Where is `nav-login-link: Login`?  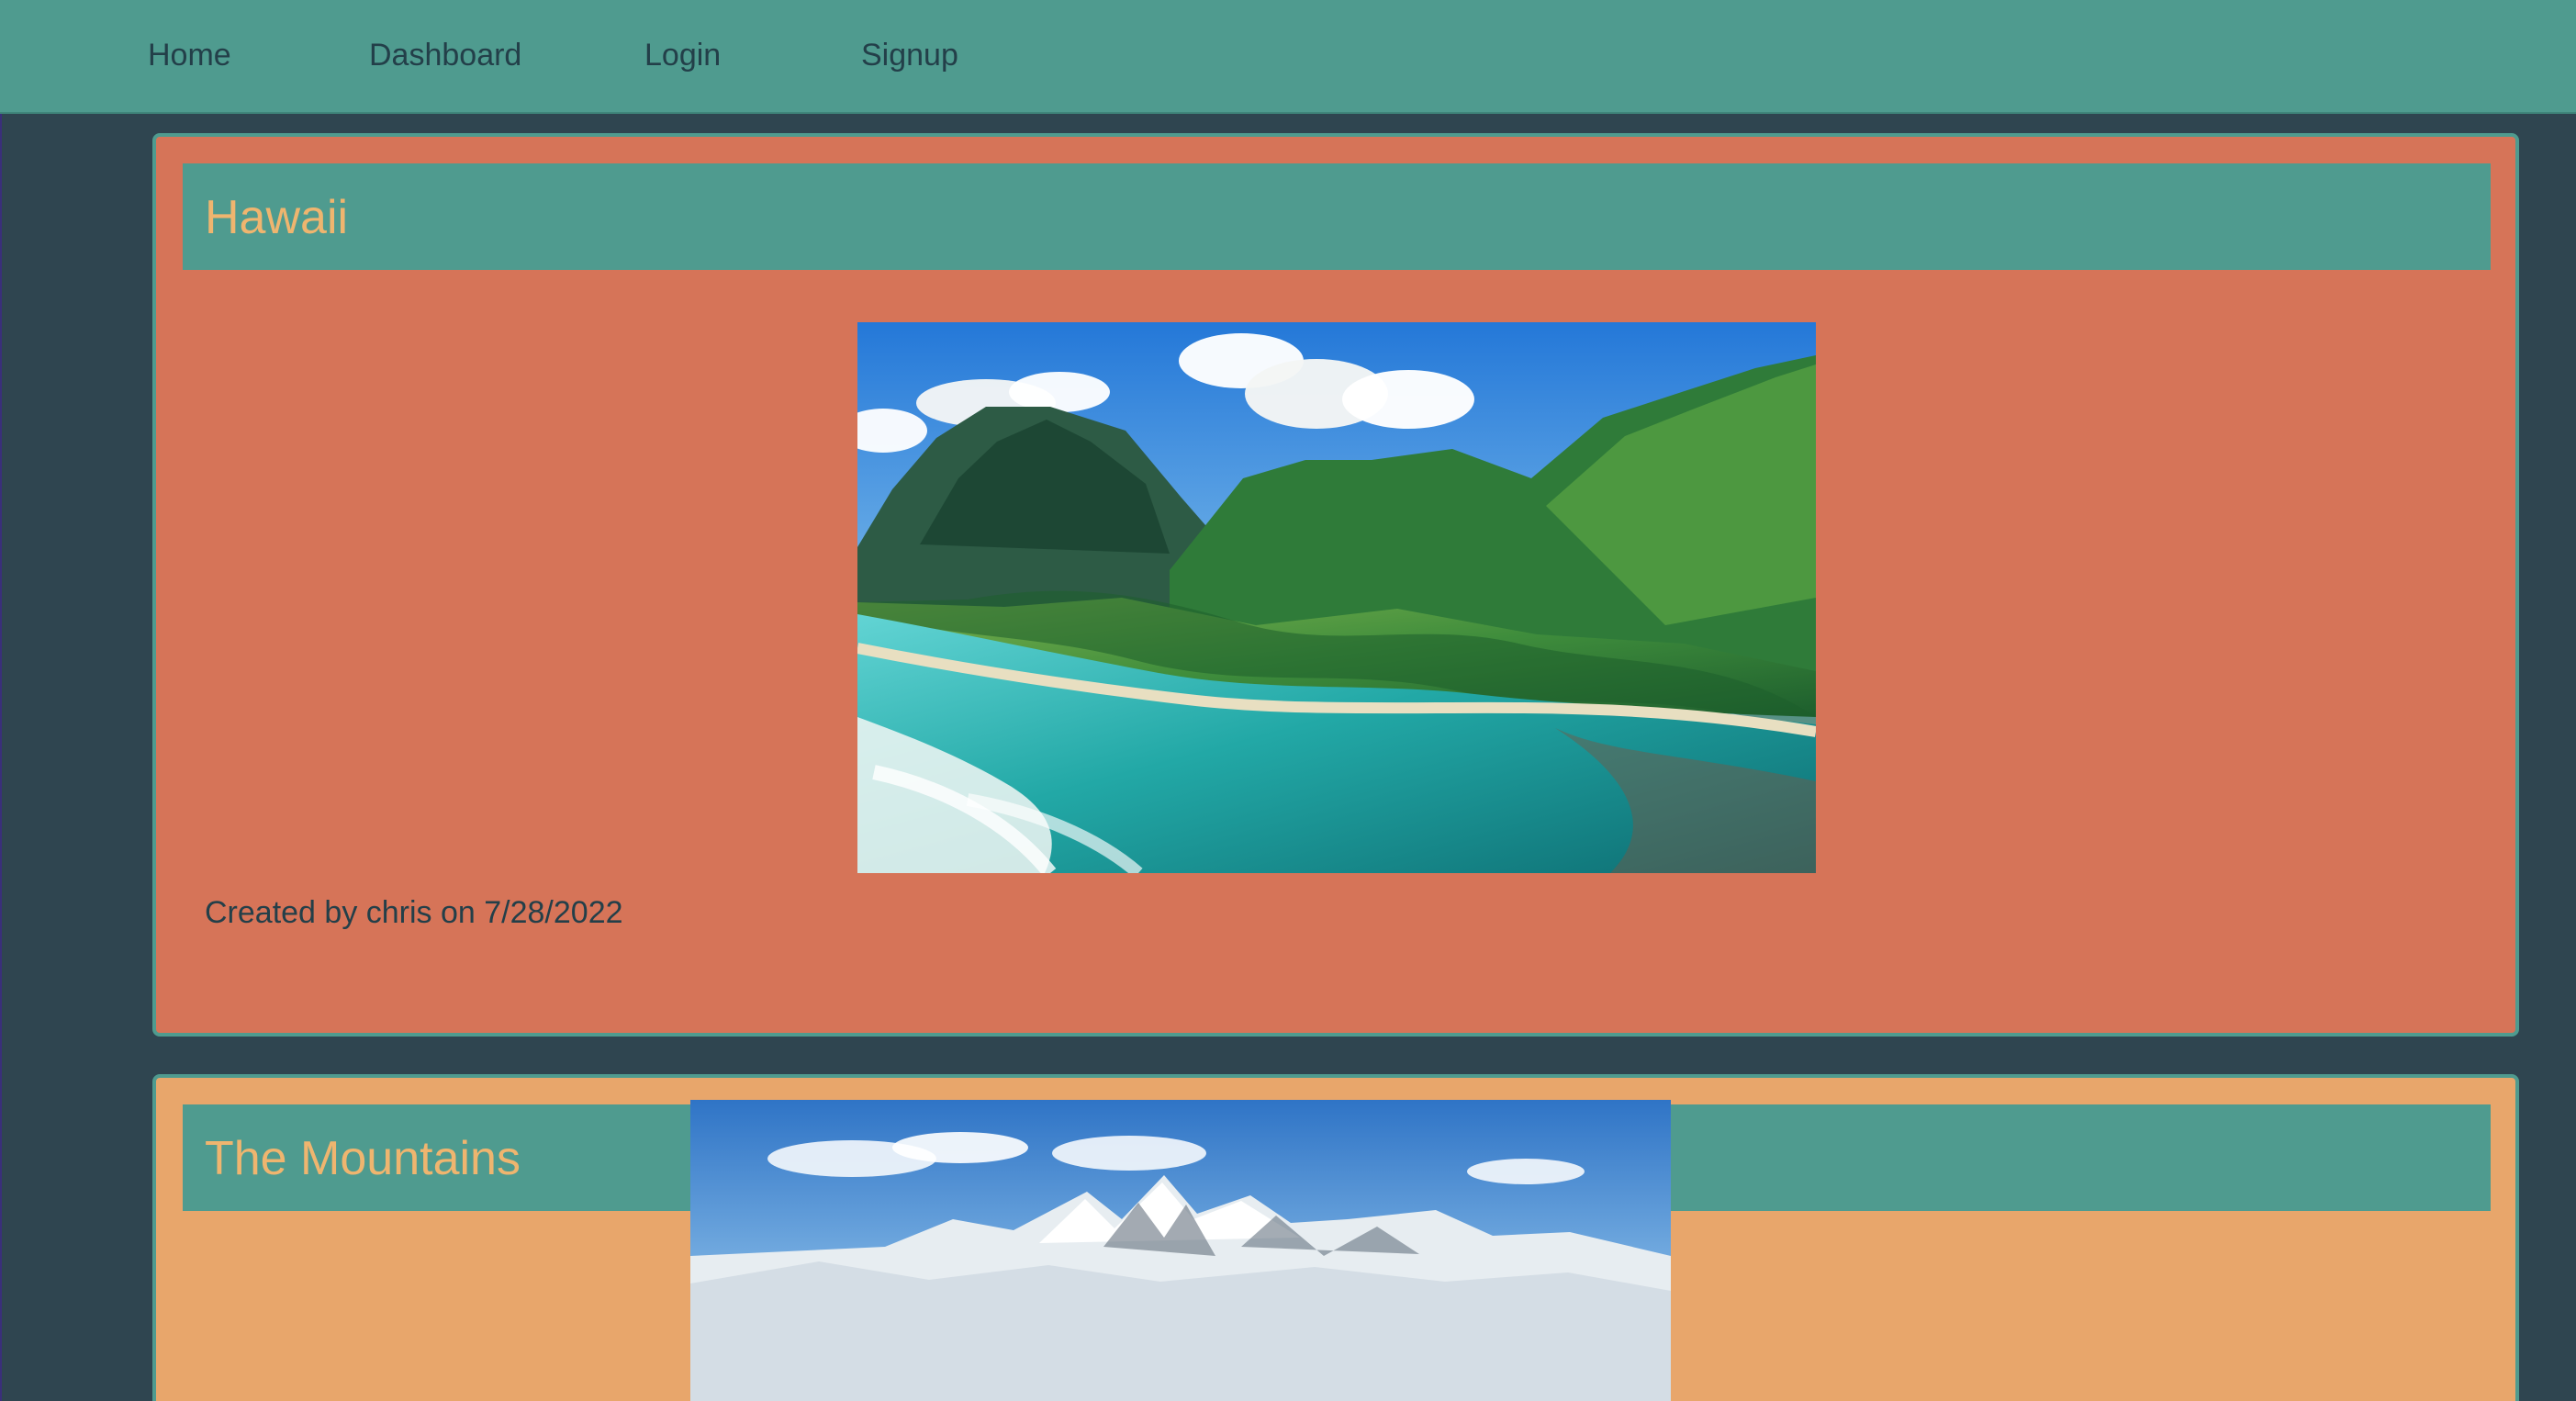
nav-login-link: Login is located at coordinates (682, 55).